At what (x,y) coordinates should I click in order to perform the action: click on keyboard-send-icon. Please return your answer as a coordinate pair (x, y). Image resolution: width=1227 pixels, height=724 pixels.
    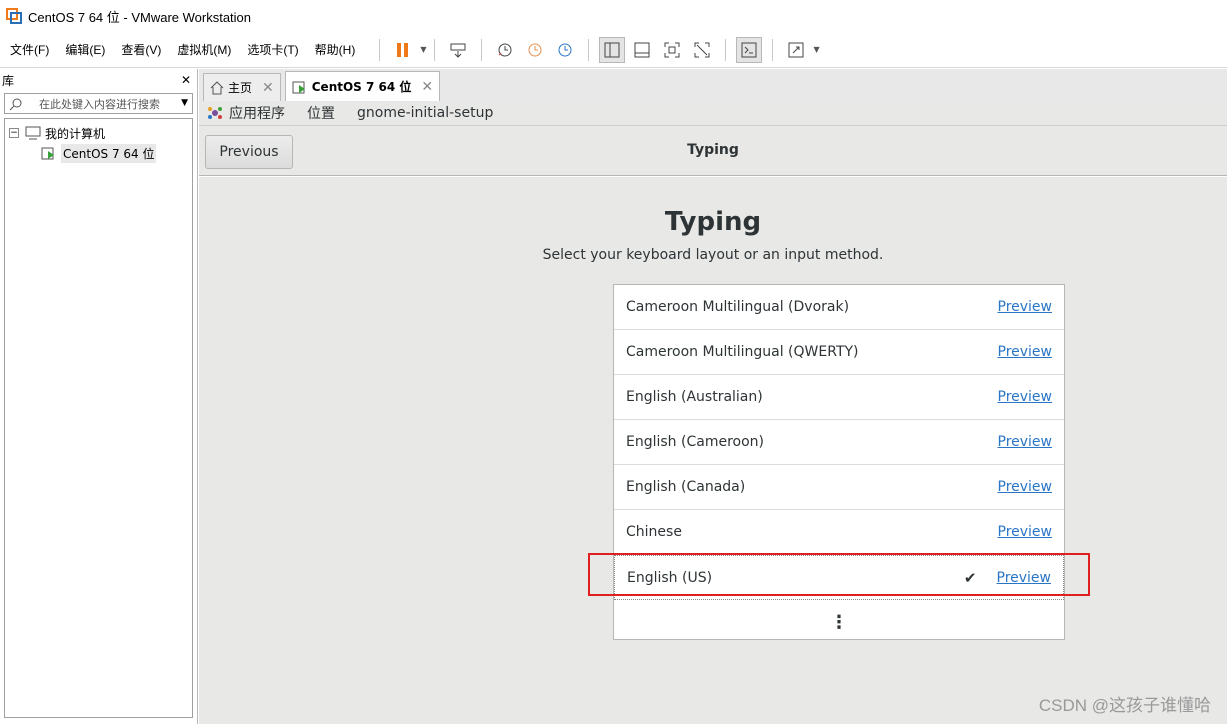
    Looking at the image, I should click on (458, 50).